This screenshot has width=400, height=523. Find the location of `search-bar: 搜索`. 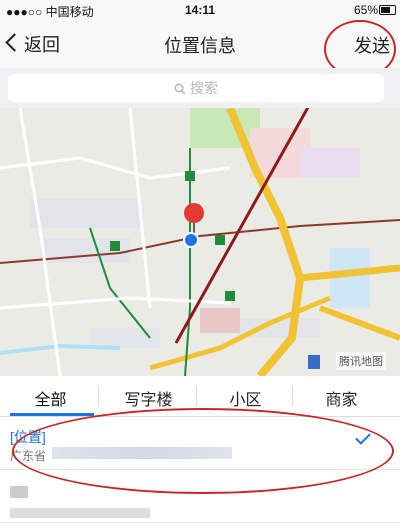

search-bar: 搜索 is located at coordinates (200, 88).